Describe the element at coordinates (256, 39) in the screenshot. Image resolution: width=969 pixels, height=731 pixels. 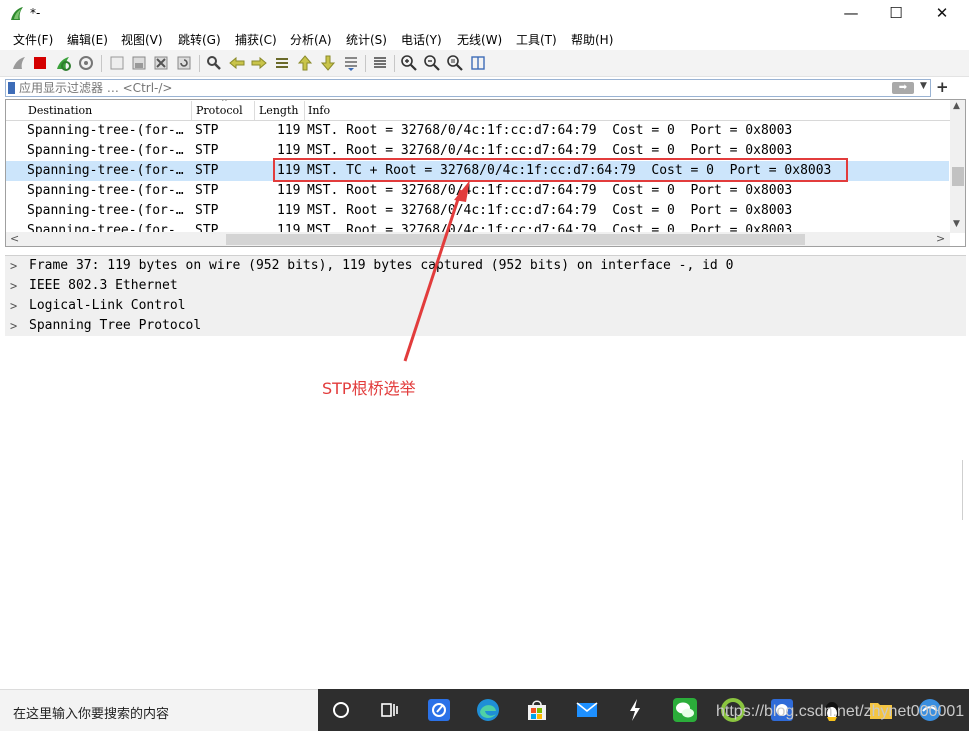
I see `menu-capture: 捕获(C)` at that location.